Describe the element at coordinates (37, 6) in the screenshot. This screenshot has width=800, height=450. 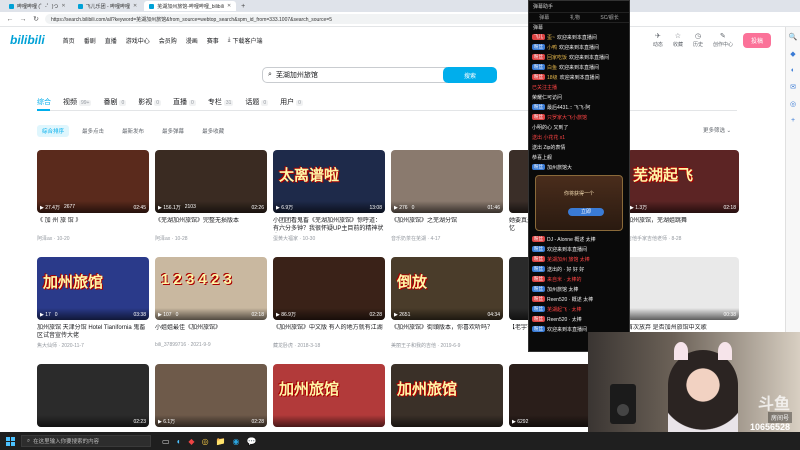
I see `browser-tab: 哔哩哔哩 (゜-゜)つ ✕` at that location.